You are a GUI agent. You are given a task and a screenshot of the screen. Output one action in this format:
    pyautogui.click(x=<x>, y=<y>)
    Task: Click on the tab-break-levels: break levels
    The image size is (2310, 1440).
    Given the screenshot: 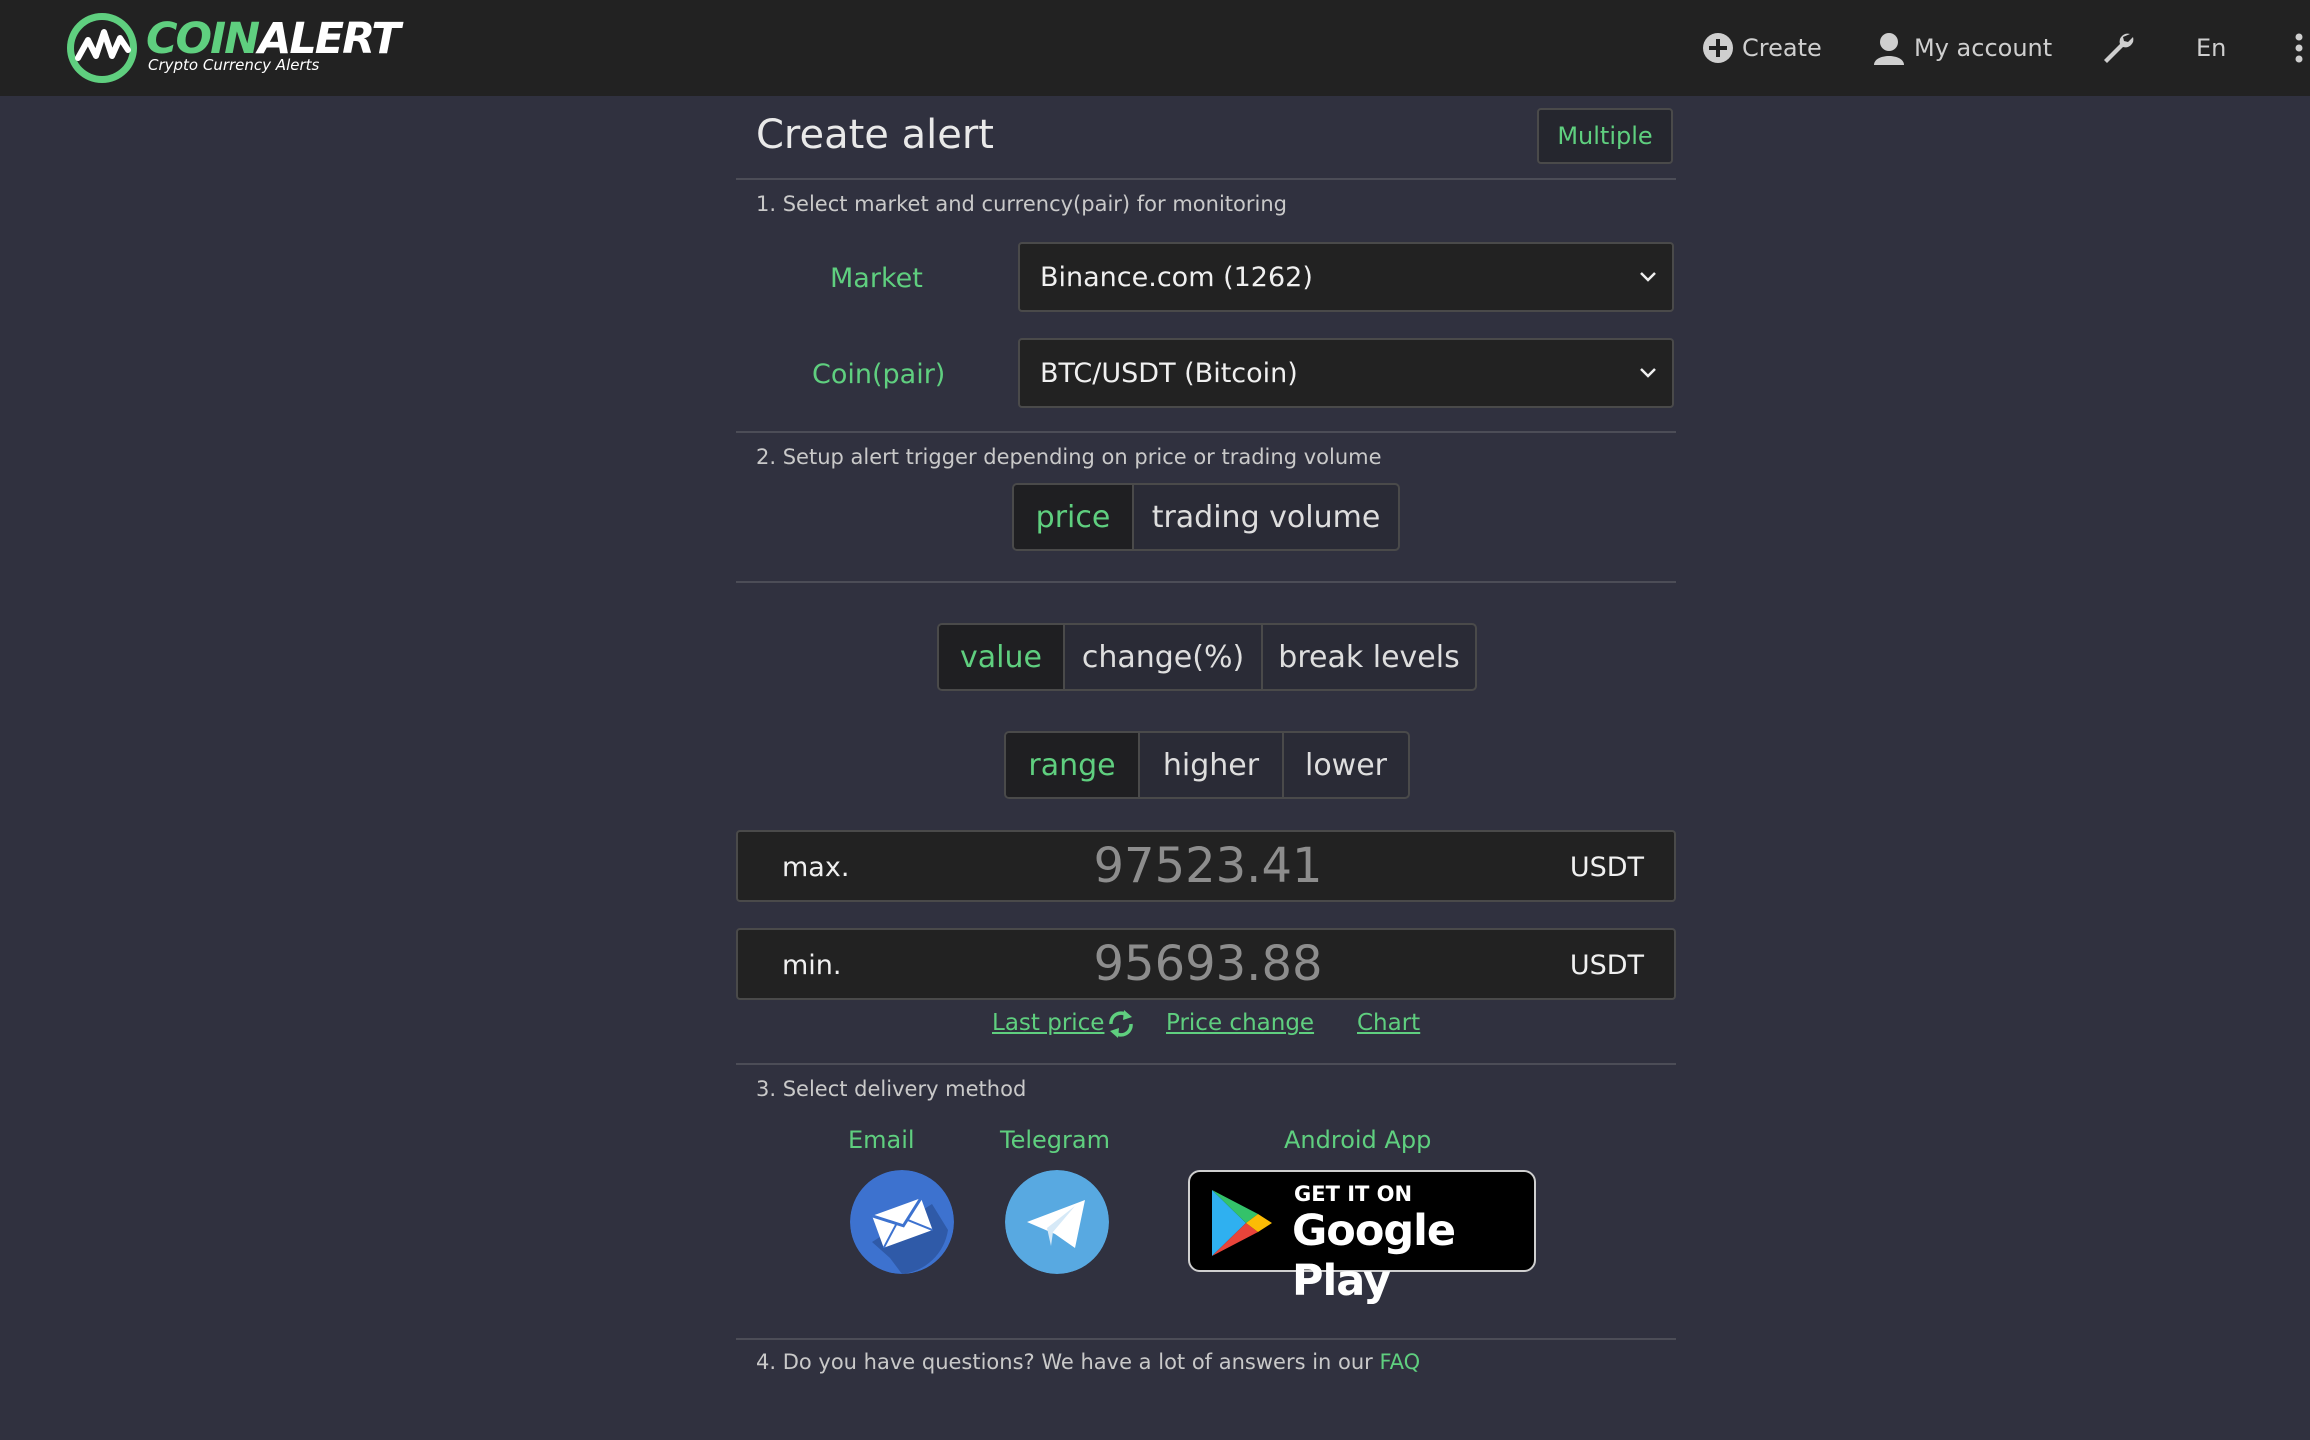 What is the action you would take?
    pyautogui.click(x=1368, y=657)
    